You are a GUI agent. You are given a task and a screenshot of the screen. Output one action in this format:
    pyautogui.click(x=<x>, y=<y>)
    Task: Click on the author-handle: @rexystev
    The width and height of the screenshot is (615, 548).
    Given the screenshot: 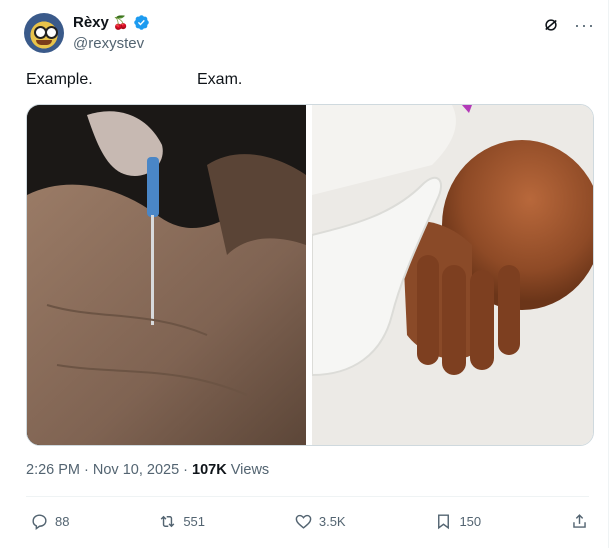 What is the action you would take?
    pyautogui.click(x=108, y=43)
    